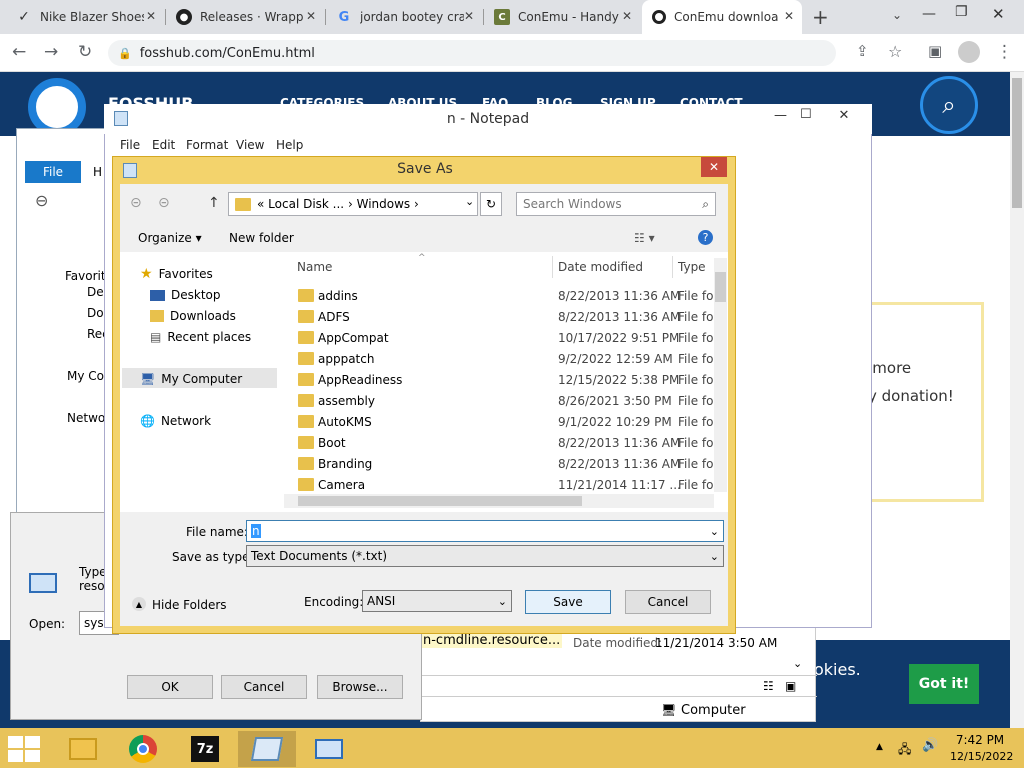 The height and width of the screenshot is (768, 1024). Describe the element at coordinates (935, 51) in the screenshot. I see `side-panel-icon: ▣` at that location.